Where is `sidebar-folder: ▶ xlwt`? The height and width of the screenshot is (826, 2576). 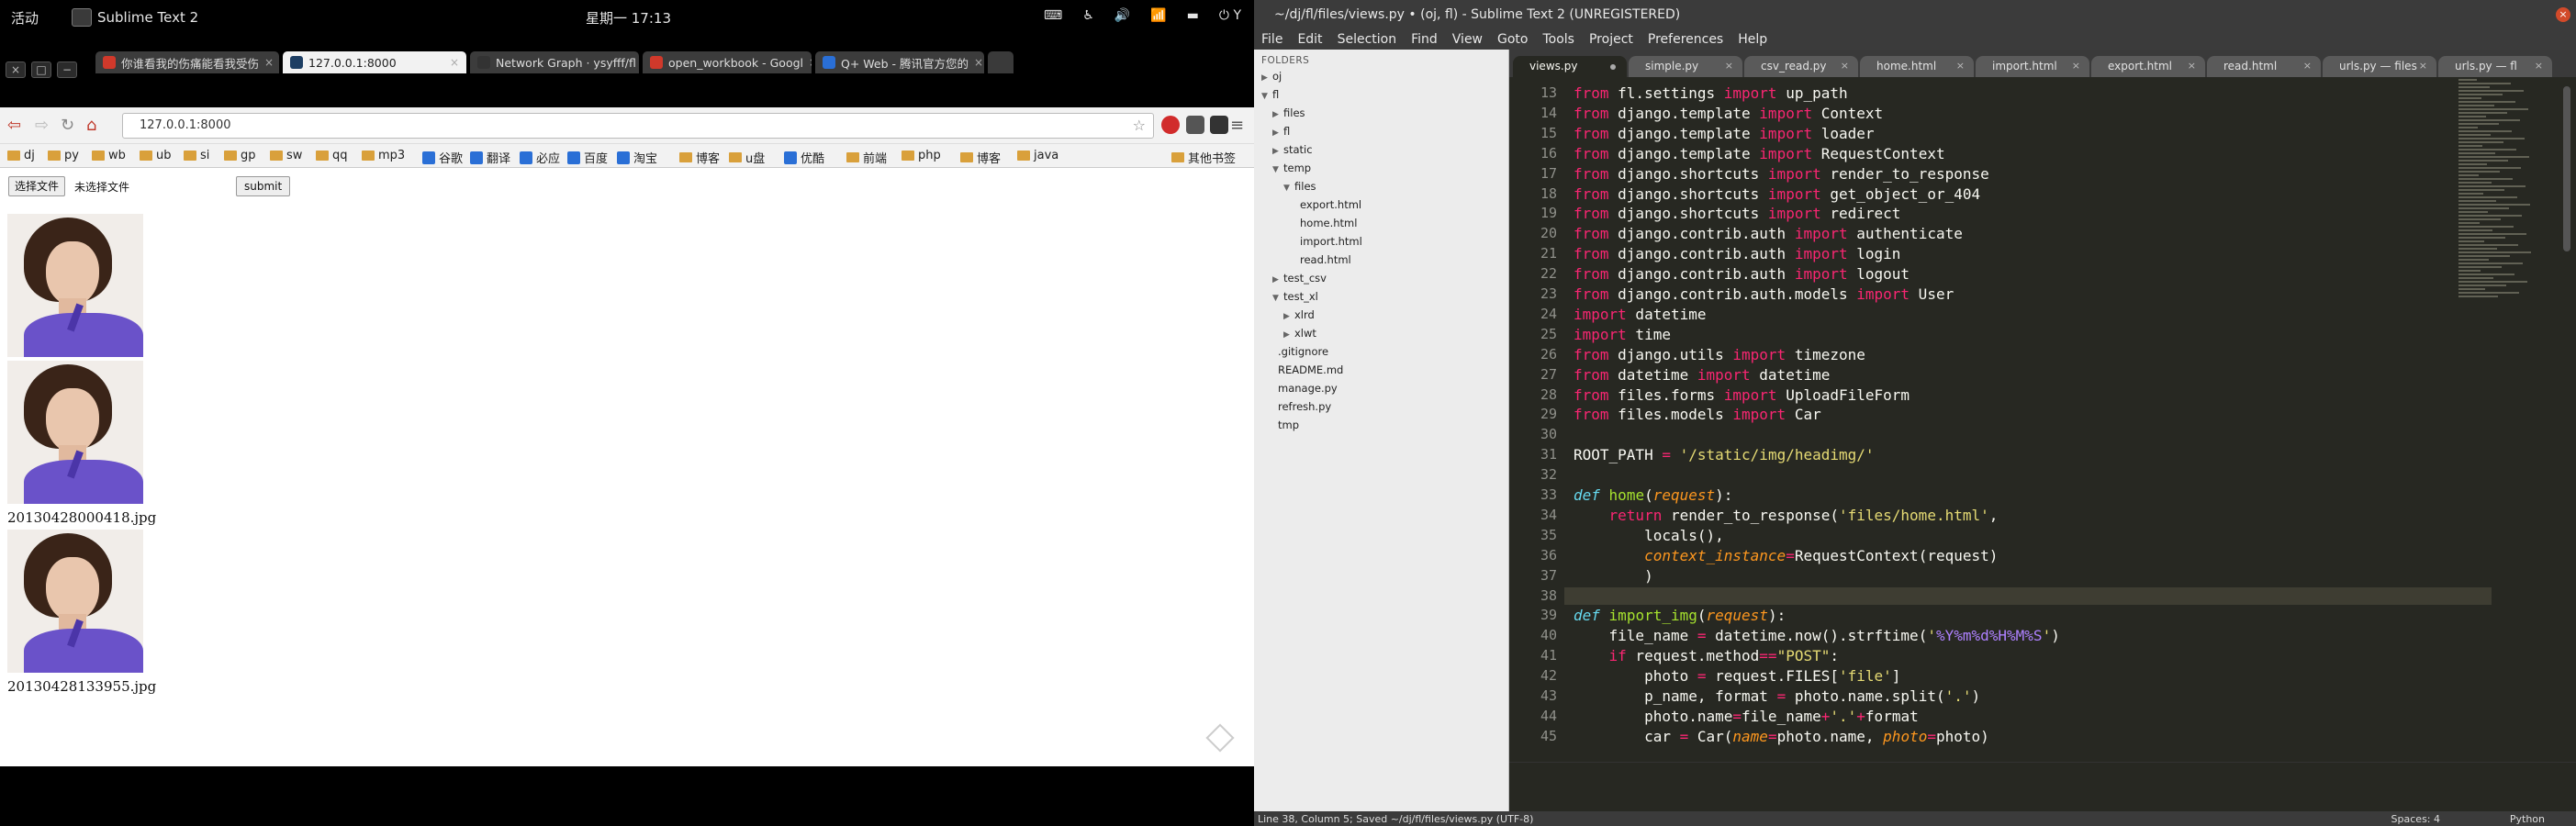
sidebar-folder: ▶ xlwt is located at coordinates (1299, 333).